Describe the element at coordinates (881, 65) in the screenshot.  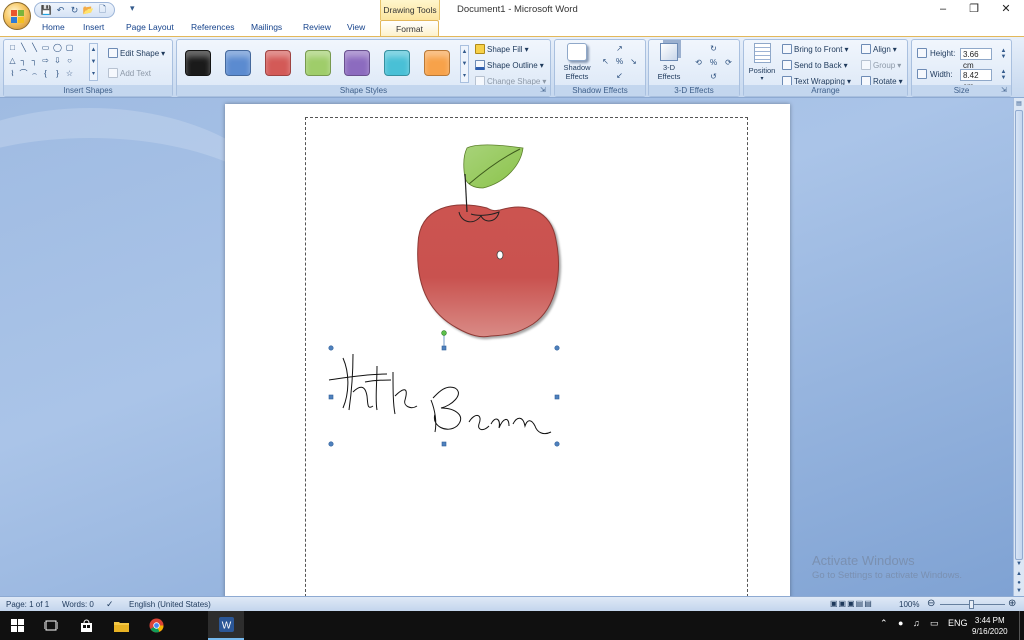
I see `group-button: Group ▾` at that location.